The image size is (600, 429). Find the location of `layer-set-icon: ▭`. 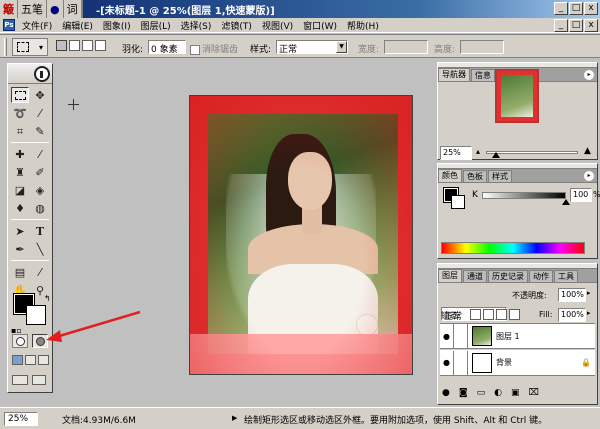

layer-set-icon: ▭ is located at coordinates (481, 393).